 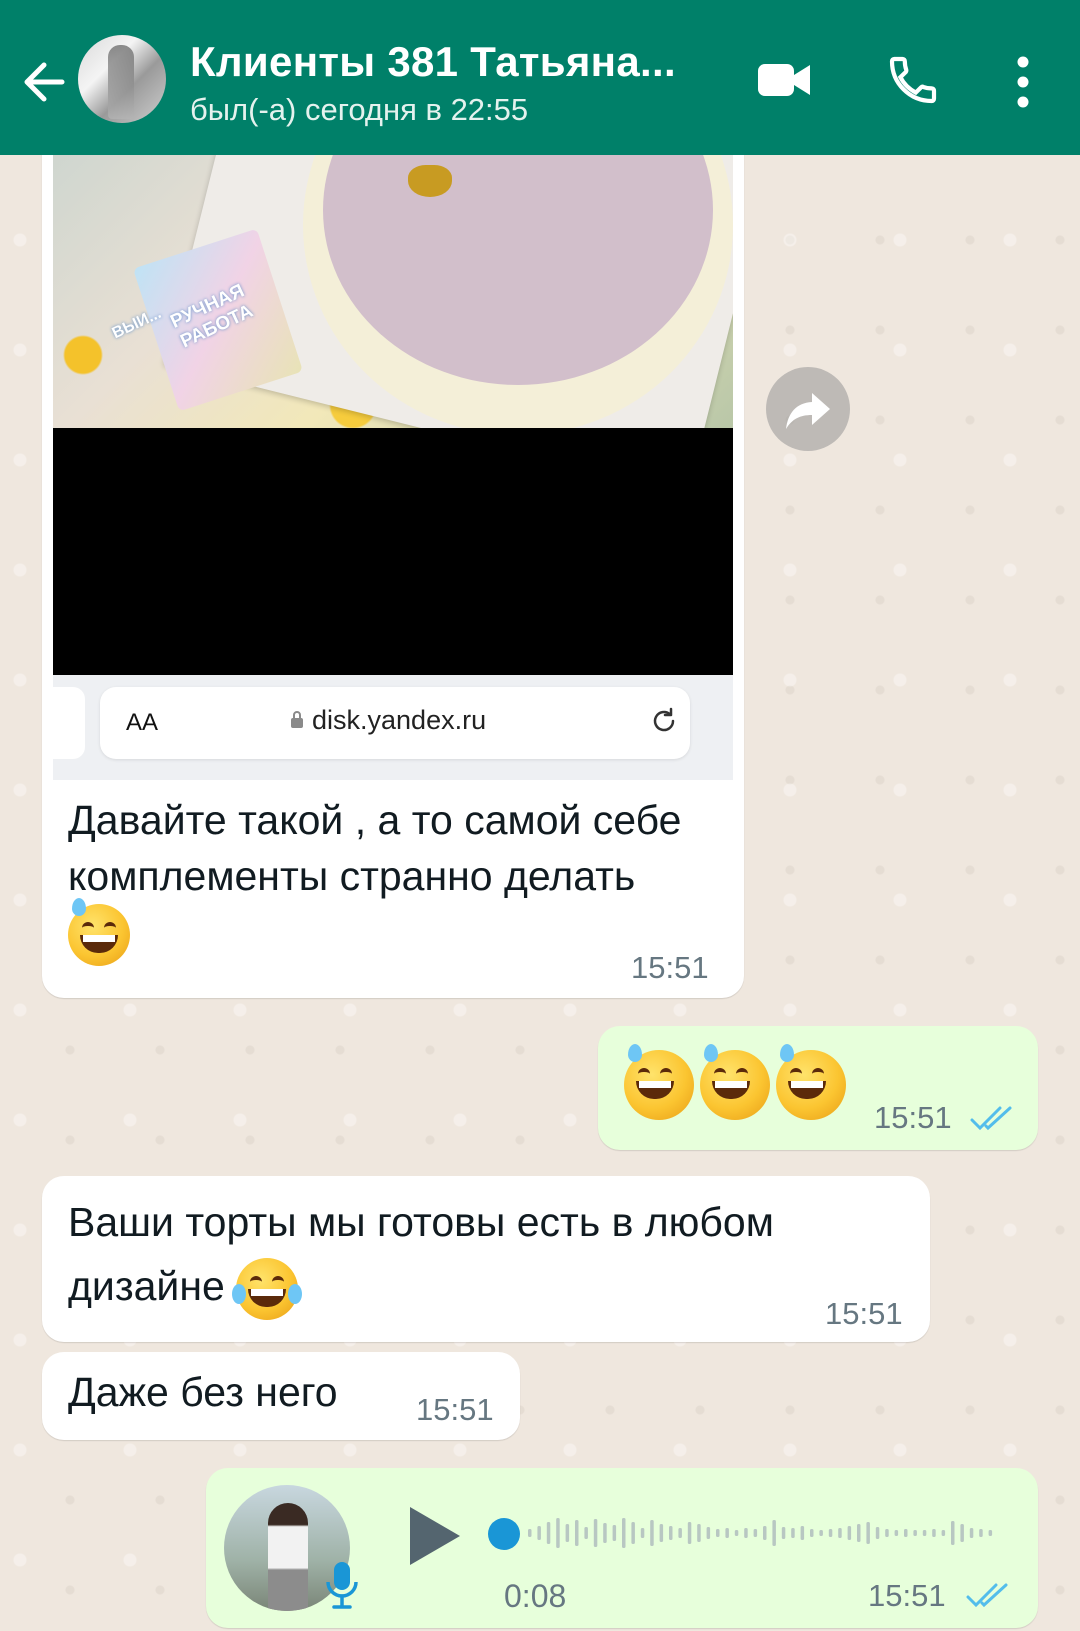 I want to click on browser-screenshot-bar: AA disk.yandex.ru, so click(x=393, y=727).